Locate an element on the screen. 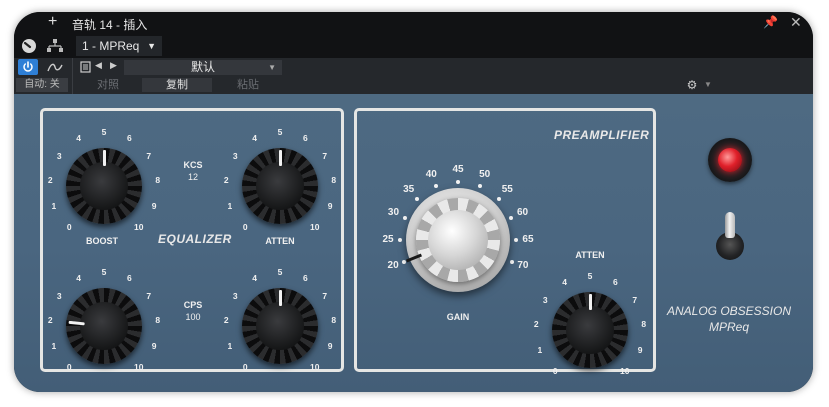  atten-cps-knob is located at coordinates (280, 326).